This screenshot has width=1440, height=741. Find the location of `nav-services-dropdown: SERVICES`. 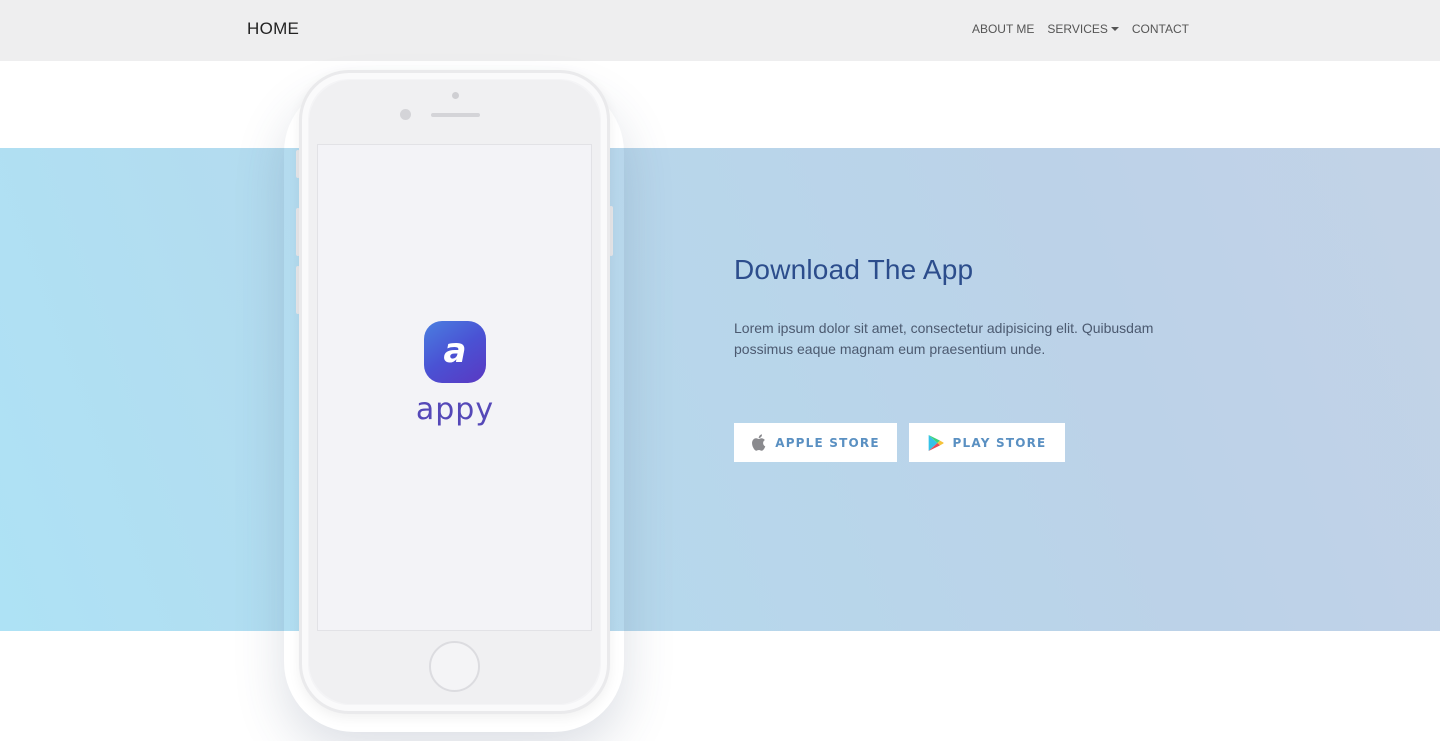

nav-services-dropdown: SERVICES is located at coordinates (1083, 29).